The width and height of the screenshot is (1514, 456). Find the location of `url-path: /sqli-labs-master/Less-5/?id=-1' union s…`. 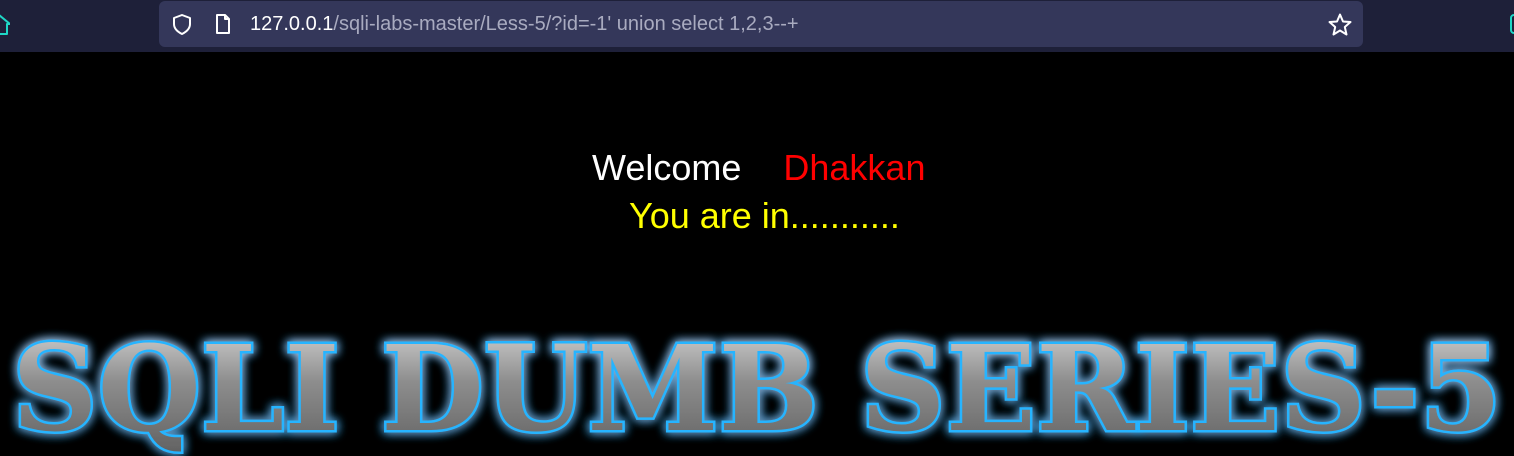

url-path: /sqli-labs-master/Less-5/?id=-1' union s… is located at coordinates (566, 24).